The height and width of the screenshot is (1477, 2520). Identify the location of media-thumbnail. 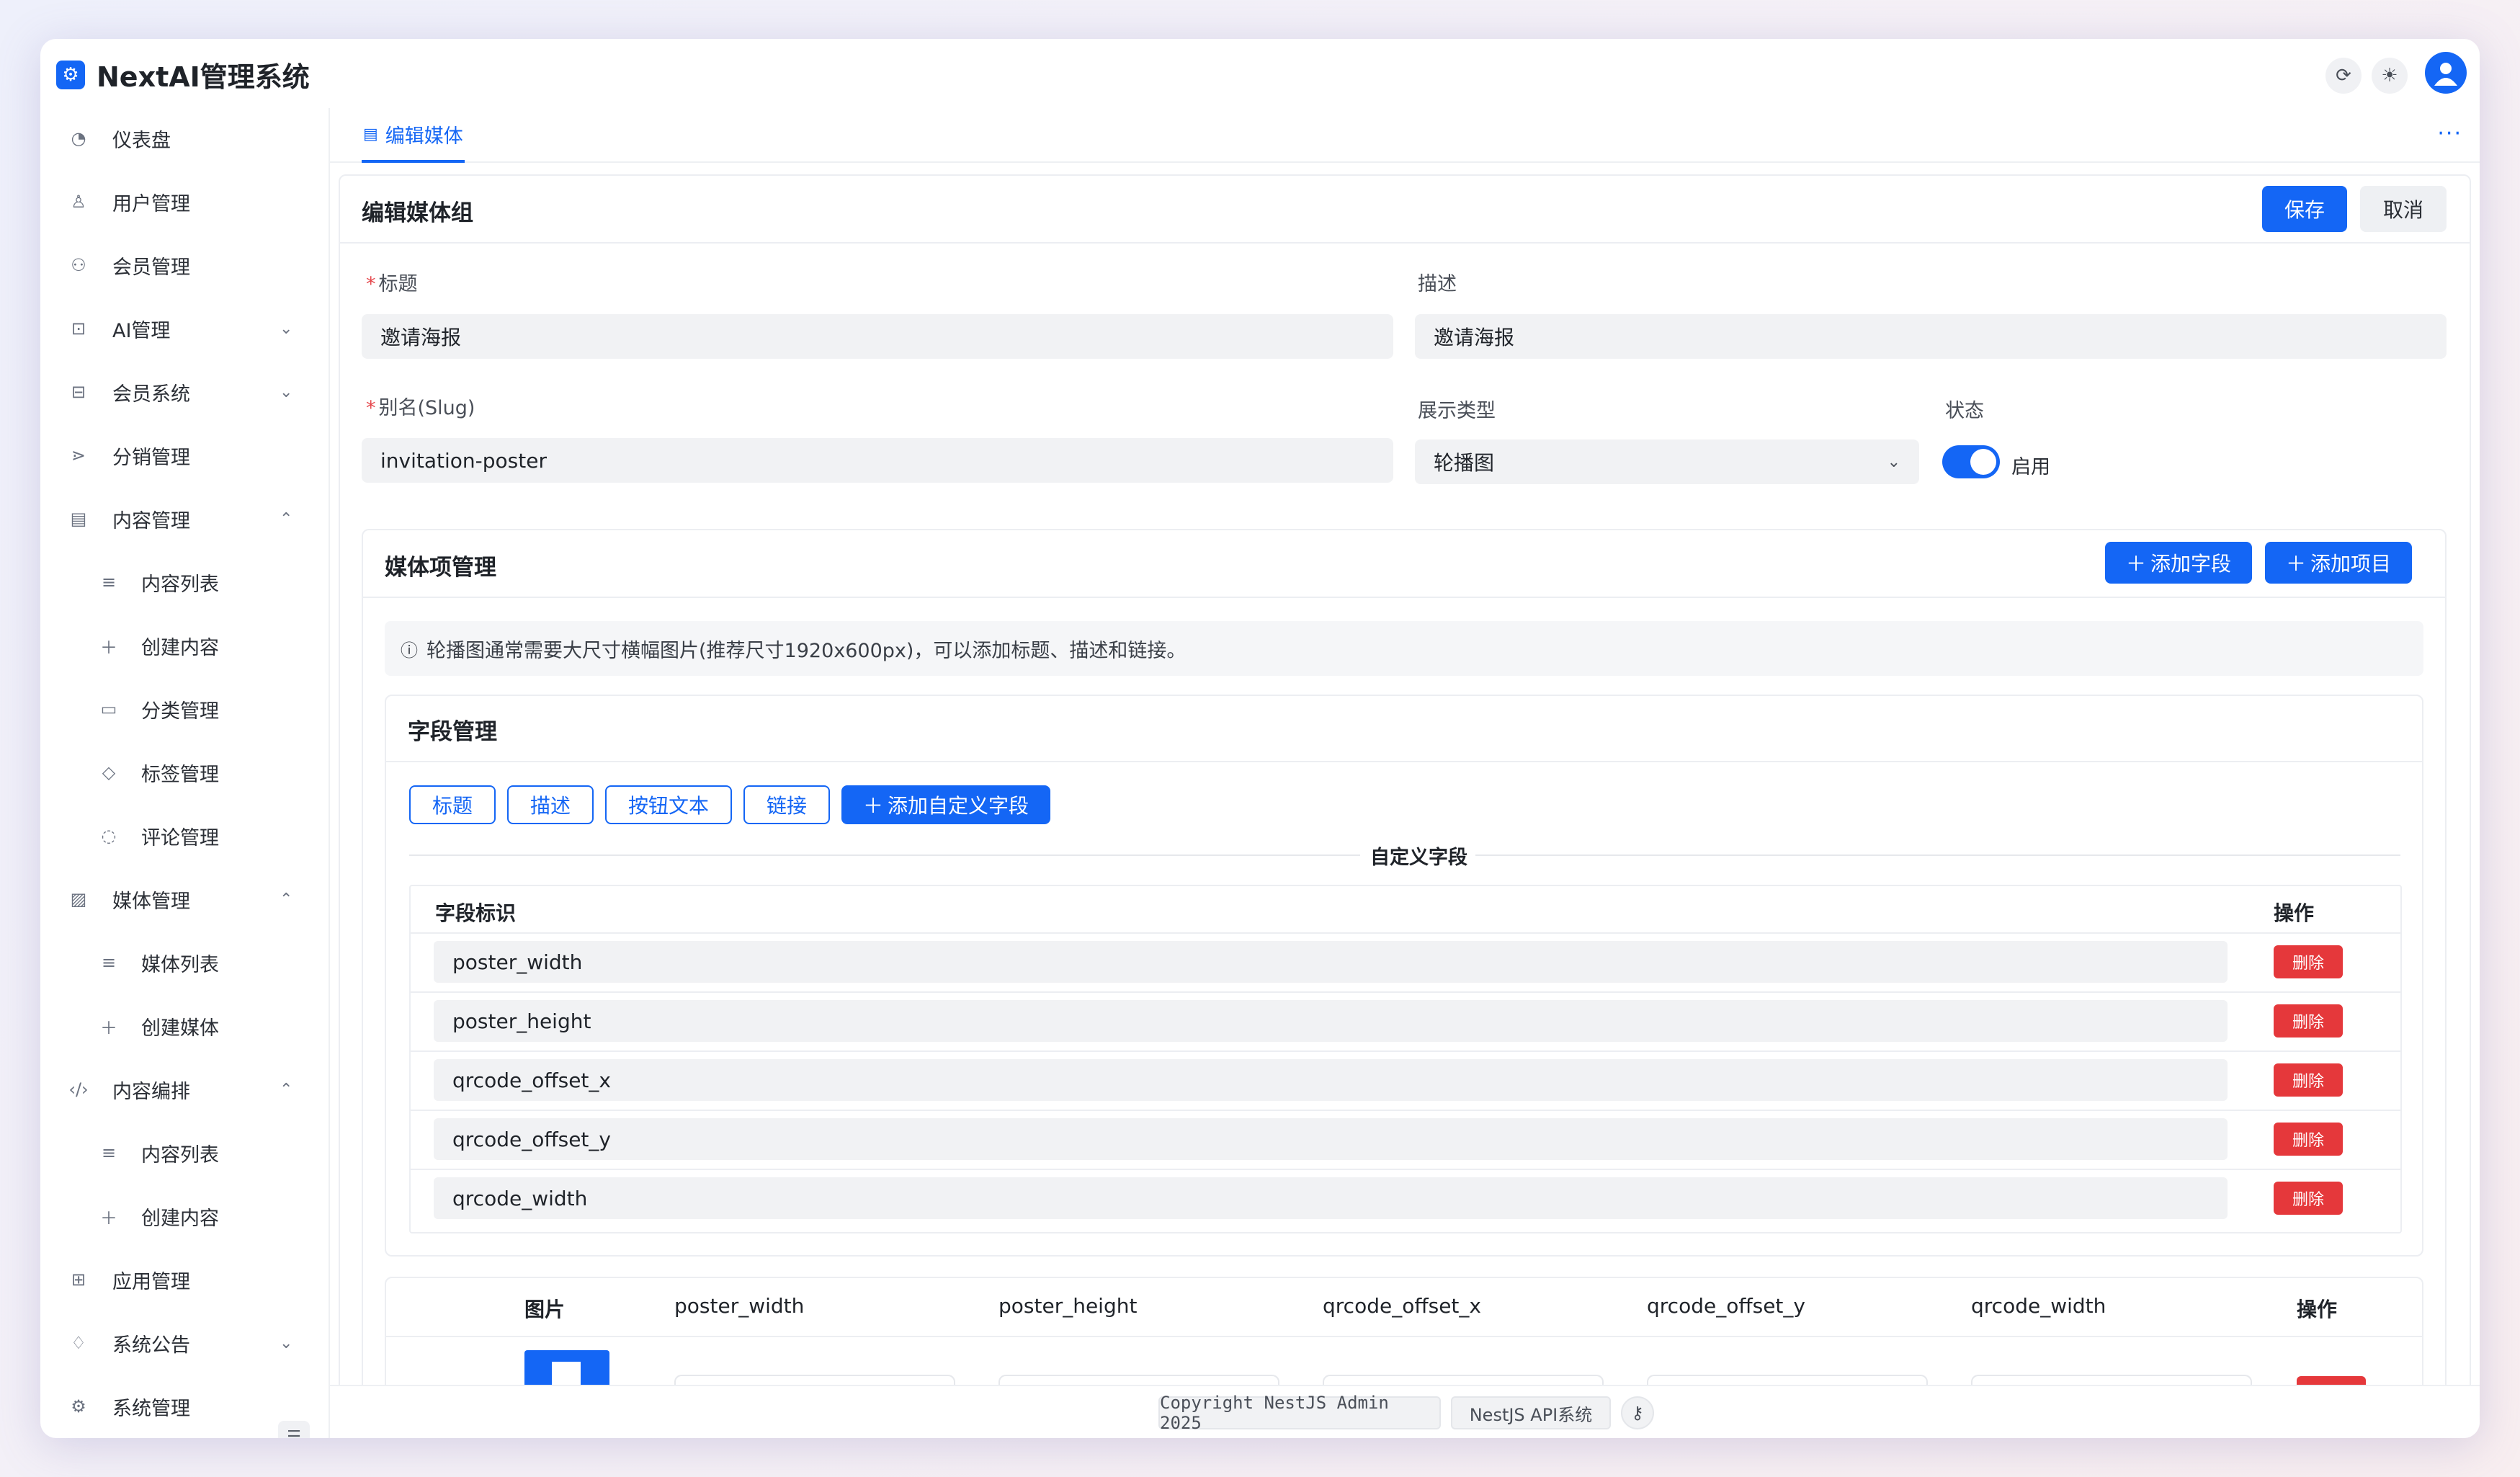
(566, 1367).